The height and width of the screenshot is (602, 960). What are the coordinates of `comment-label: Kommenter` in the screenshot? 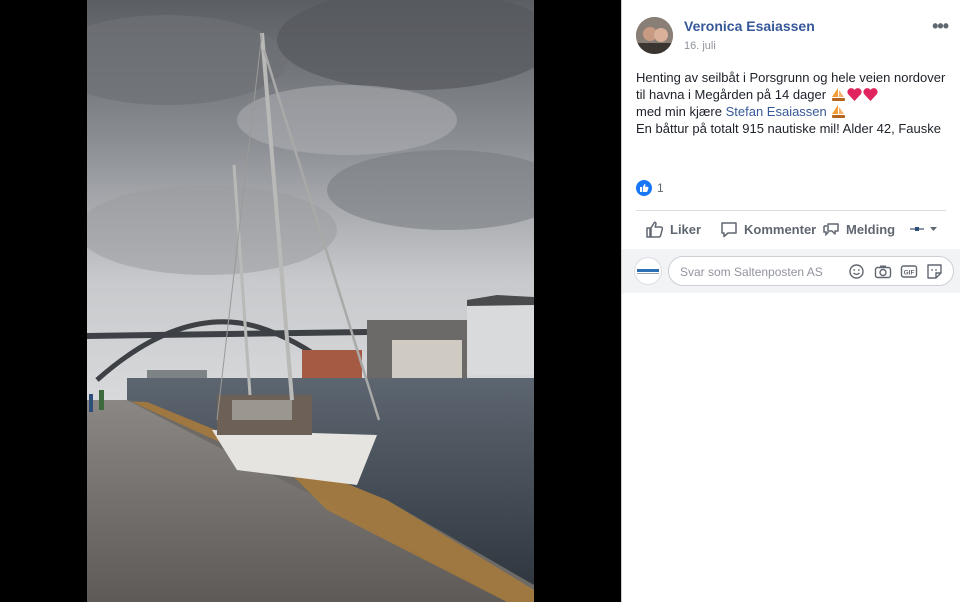 It's located at (780, 229).